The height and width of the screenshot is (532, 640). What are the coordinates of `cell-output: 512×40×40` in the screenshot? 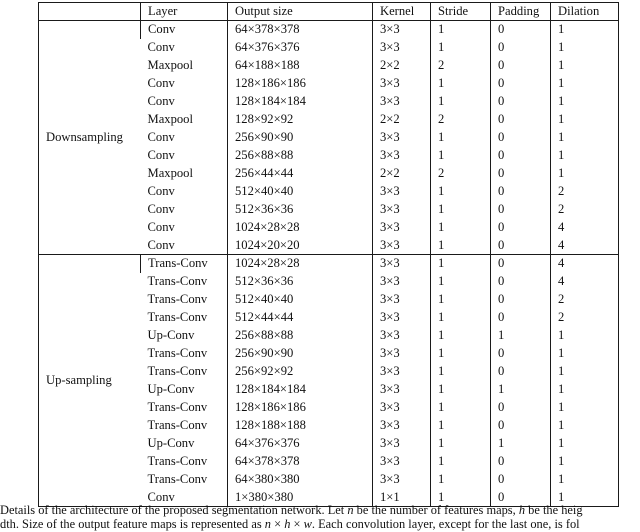 It's located at (300, 299).